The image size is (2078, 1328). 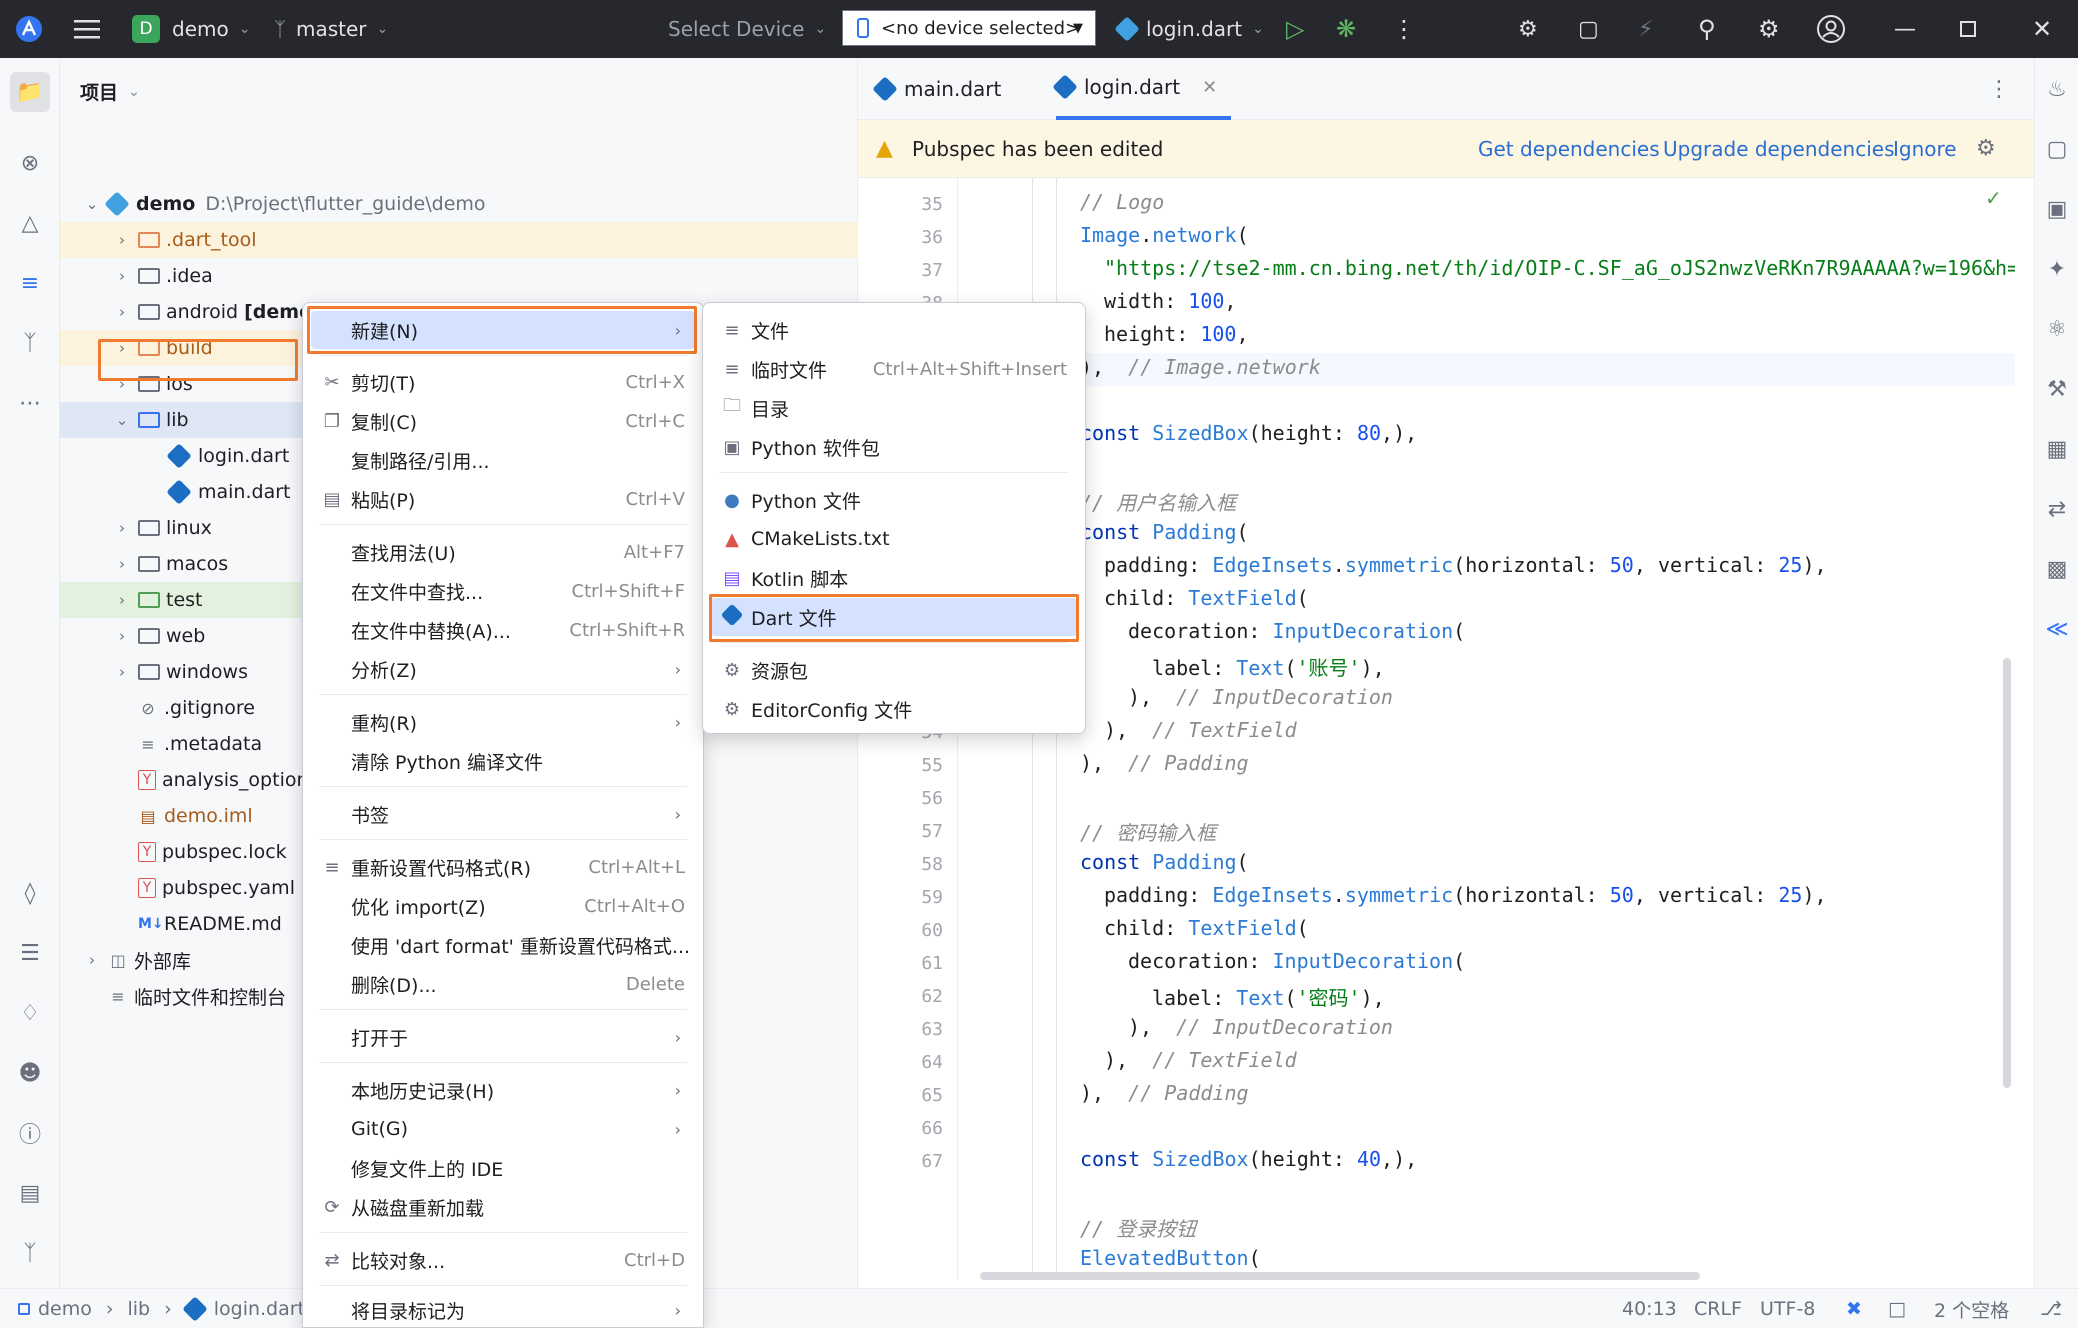 I want to click on lightning-icon: ⚡, so click(x=1645, y=29).